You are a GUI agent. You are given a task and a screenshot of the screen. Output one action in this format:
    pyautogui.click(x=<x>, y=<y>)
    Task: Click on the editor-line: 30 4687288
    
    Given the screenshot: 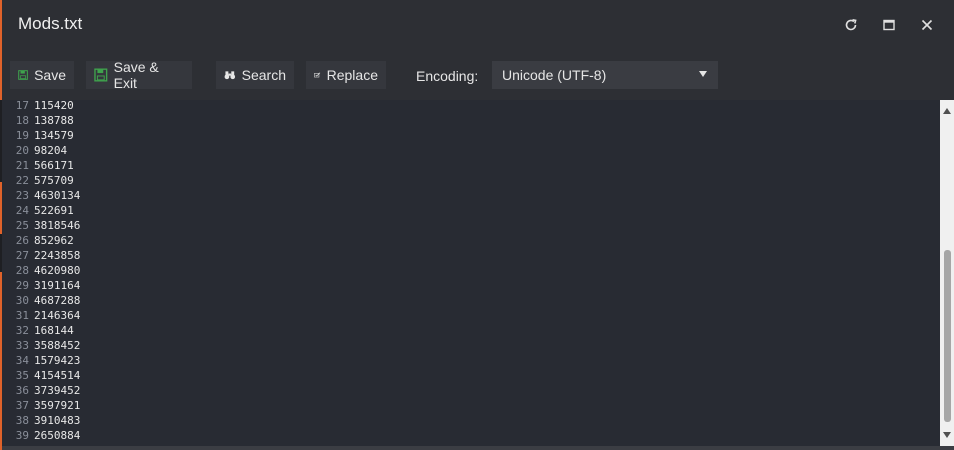 What is the action you would take?
    pyautogui.click(x=41, y=300)
    